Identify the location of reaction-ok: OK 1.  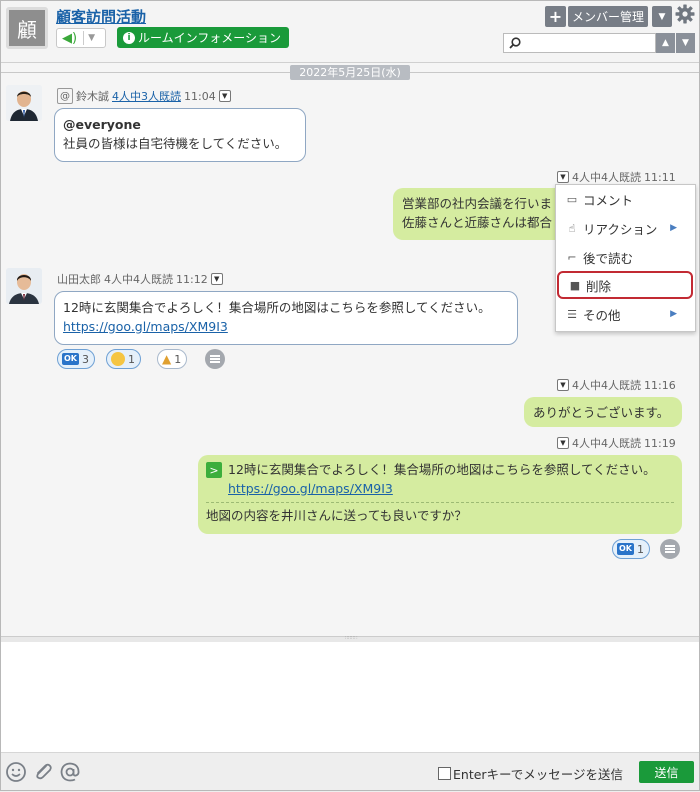
(631, 549).